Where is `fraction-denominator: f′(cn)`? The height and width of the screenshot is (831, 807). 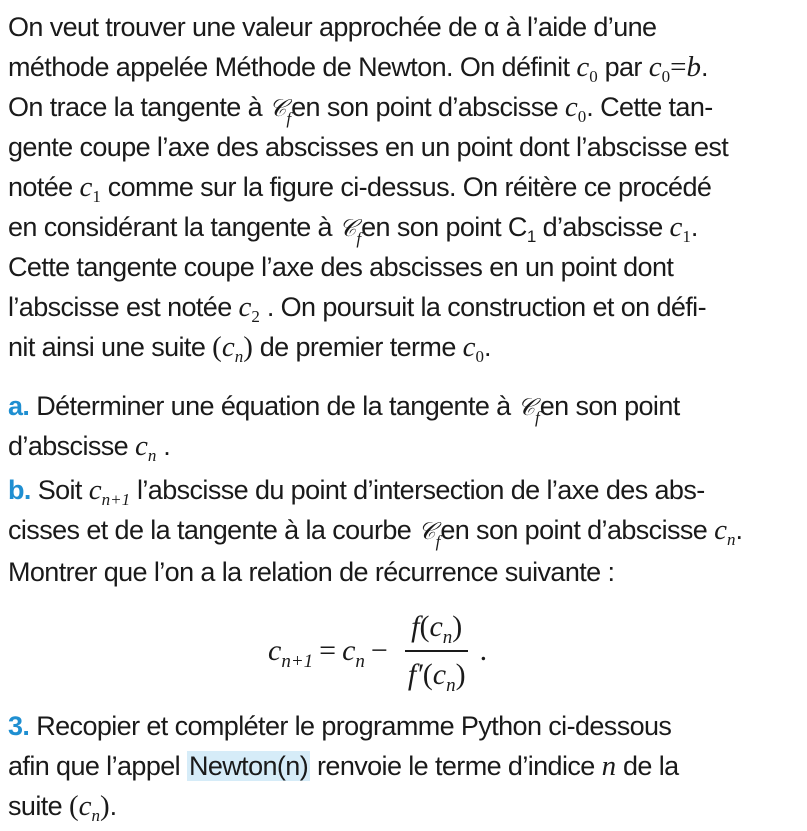
fraction-denominator: f′(cn) is located at coordinates (436, 677).